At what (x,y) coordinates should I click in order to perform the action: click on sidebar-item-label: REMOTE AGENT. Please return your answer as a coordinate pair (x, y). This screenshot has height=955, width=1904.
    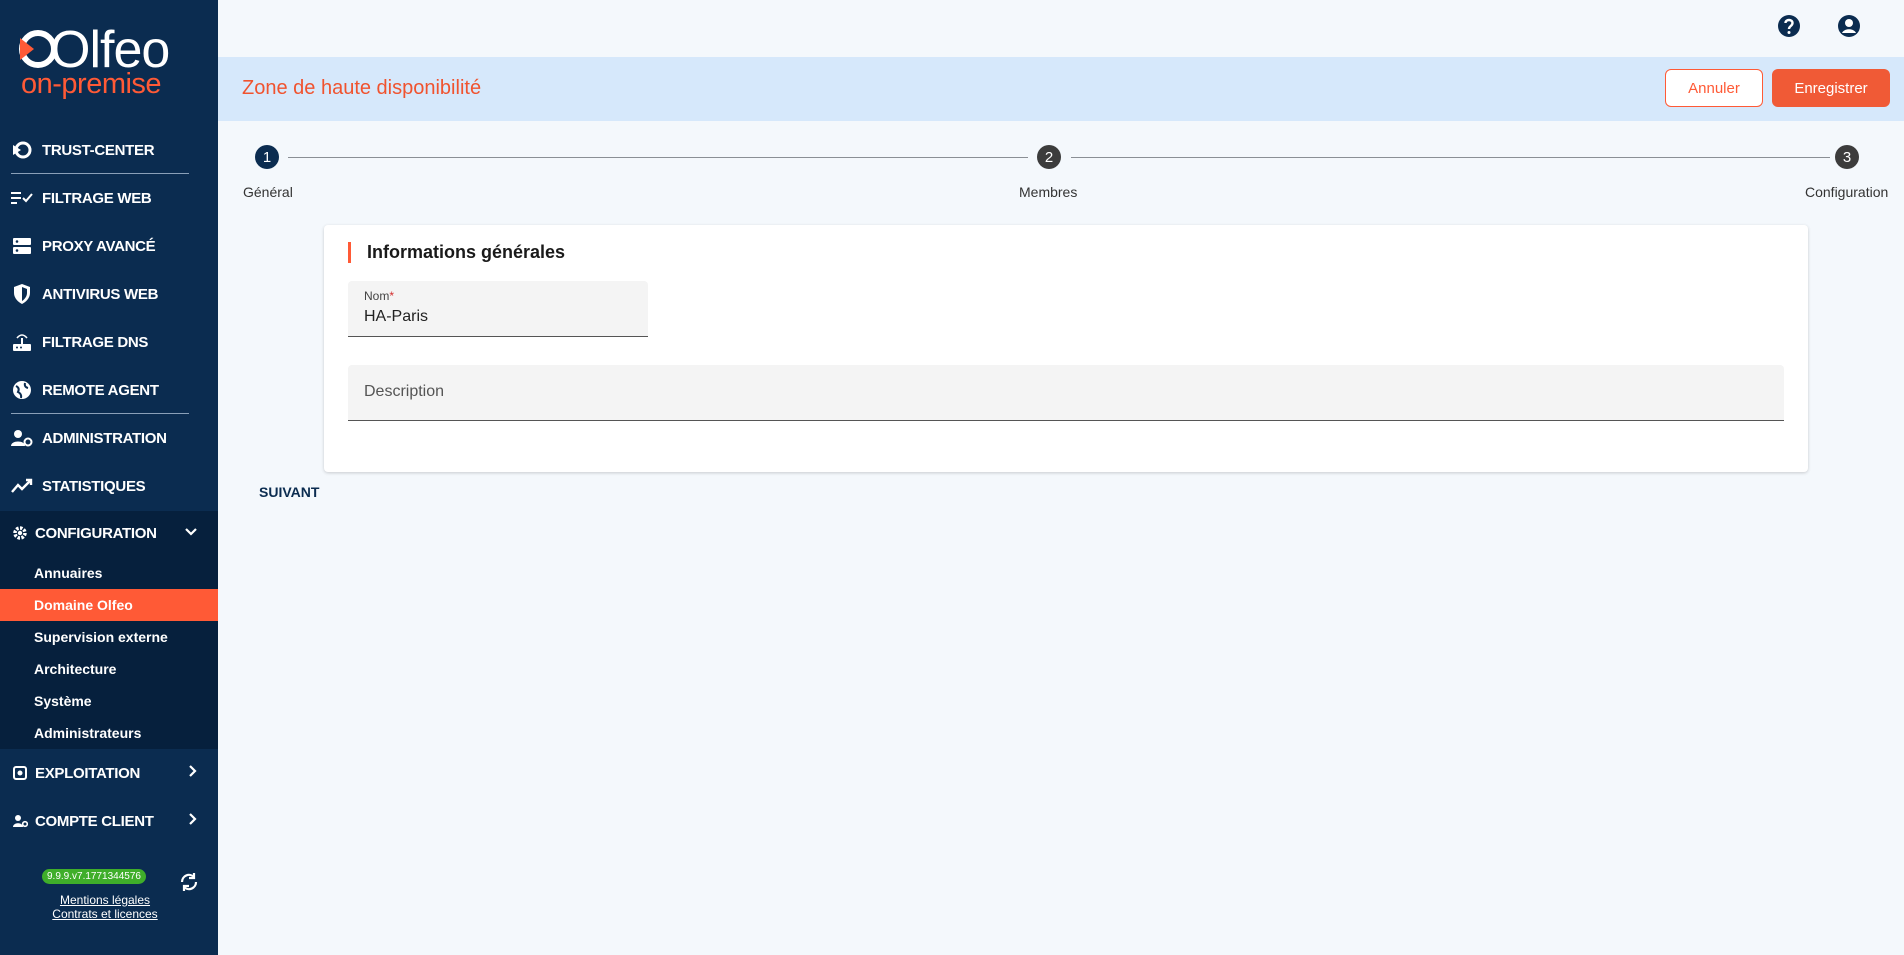
    Looking at the image, I should click on (100, 390).